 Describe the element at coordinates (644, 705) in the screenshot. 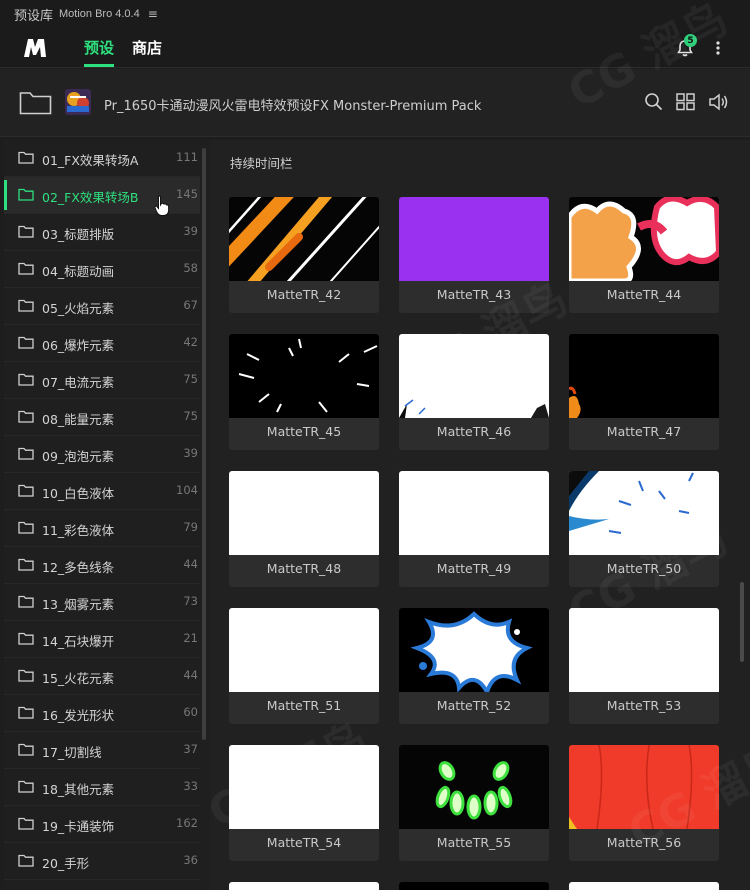

I see `preset-name: MatteTR_53` at that location.